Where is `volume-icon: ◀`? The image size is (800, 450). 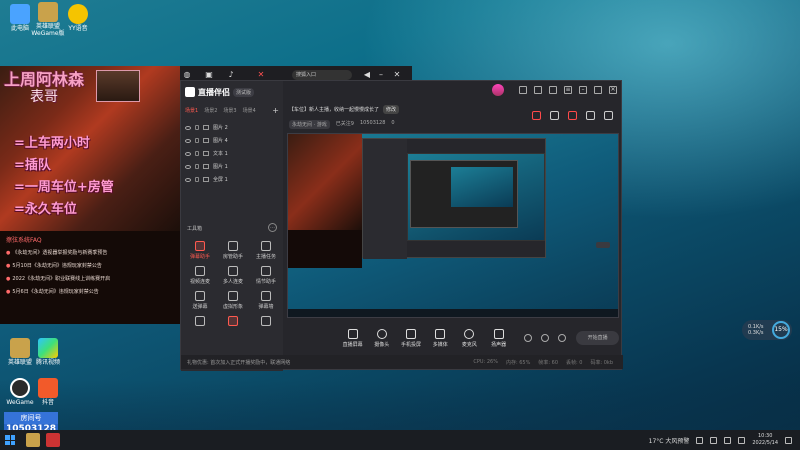
volume-icon: ◀ is located at coordinates (367, 75).